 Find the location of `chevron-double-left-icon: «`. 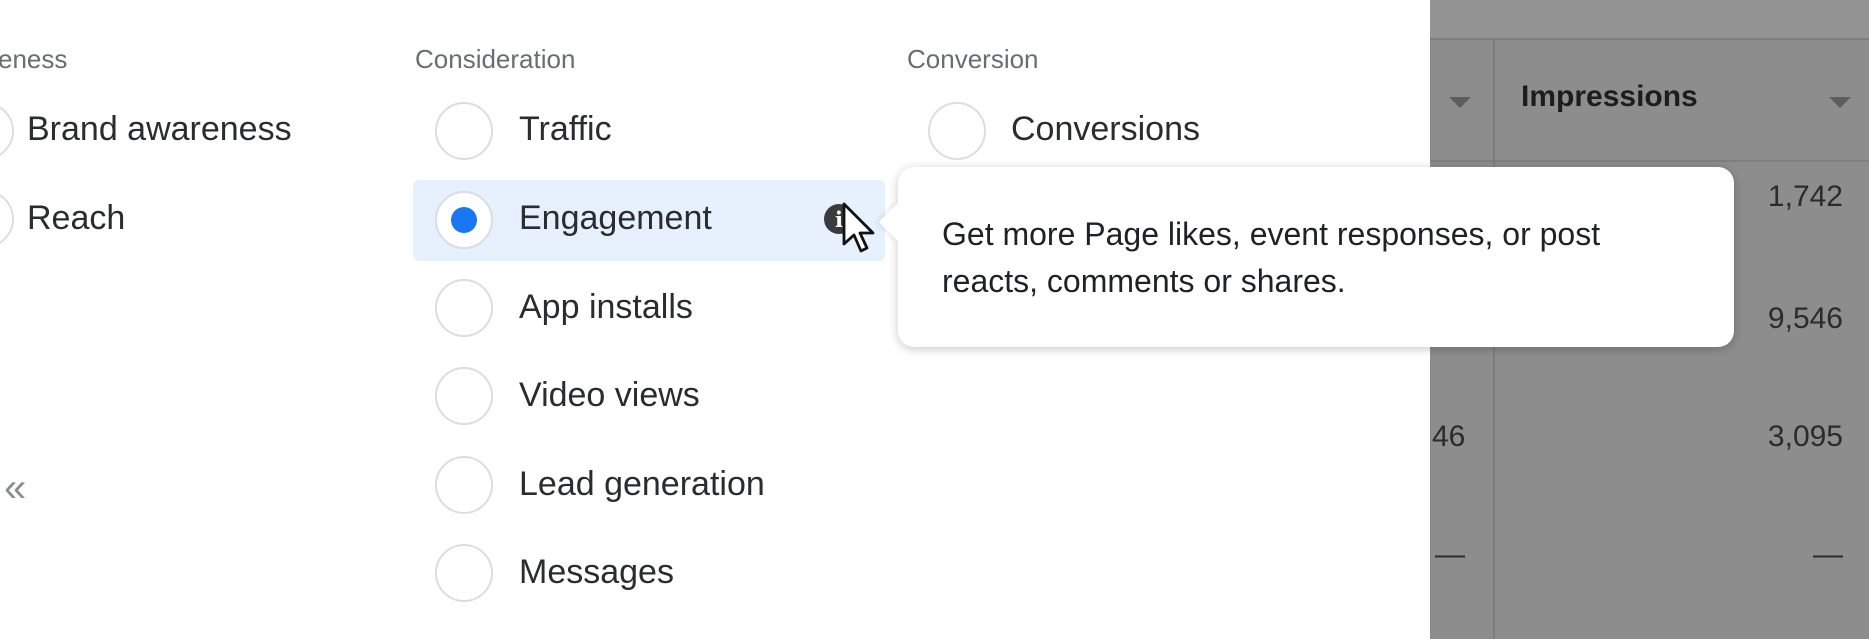

chevron-double-left-icon: « is located at coordinates (15, 488).